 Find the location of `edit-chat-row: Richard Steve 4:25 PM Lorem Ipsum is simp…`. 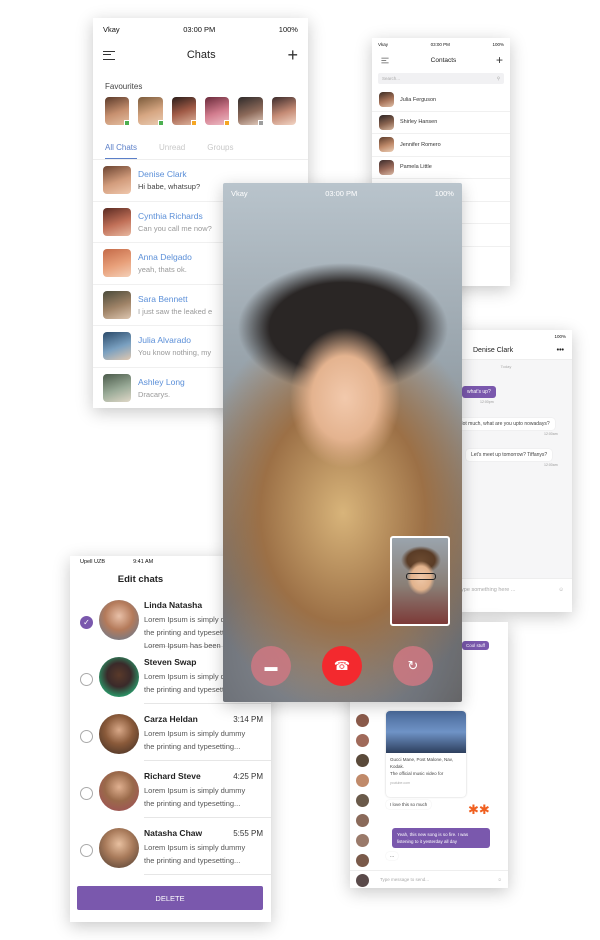

edit-chat-row: Richard Steve 4:25 PM Lorem Ipsum is simp… is located at coordinates (170, 789).